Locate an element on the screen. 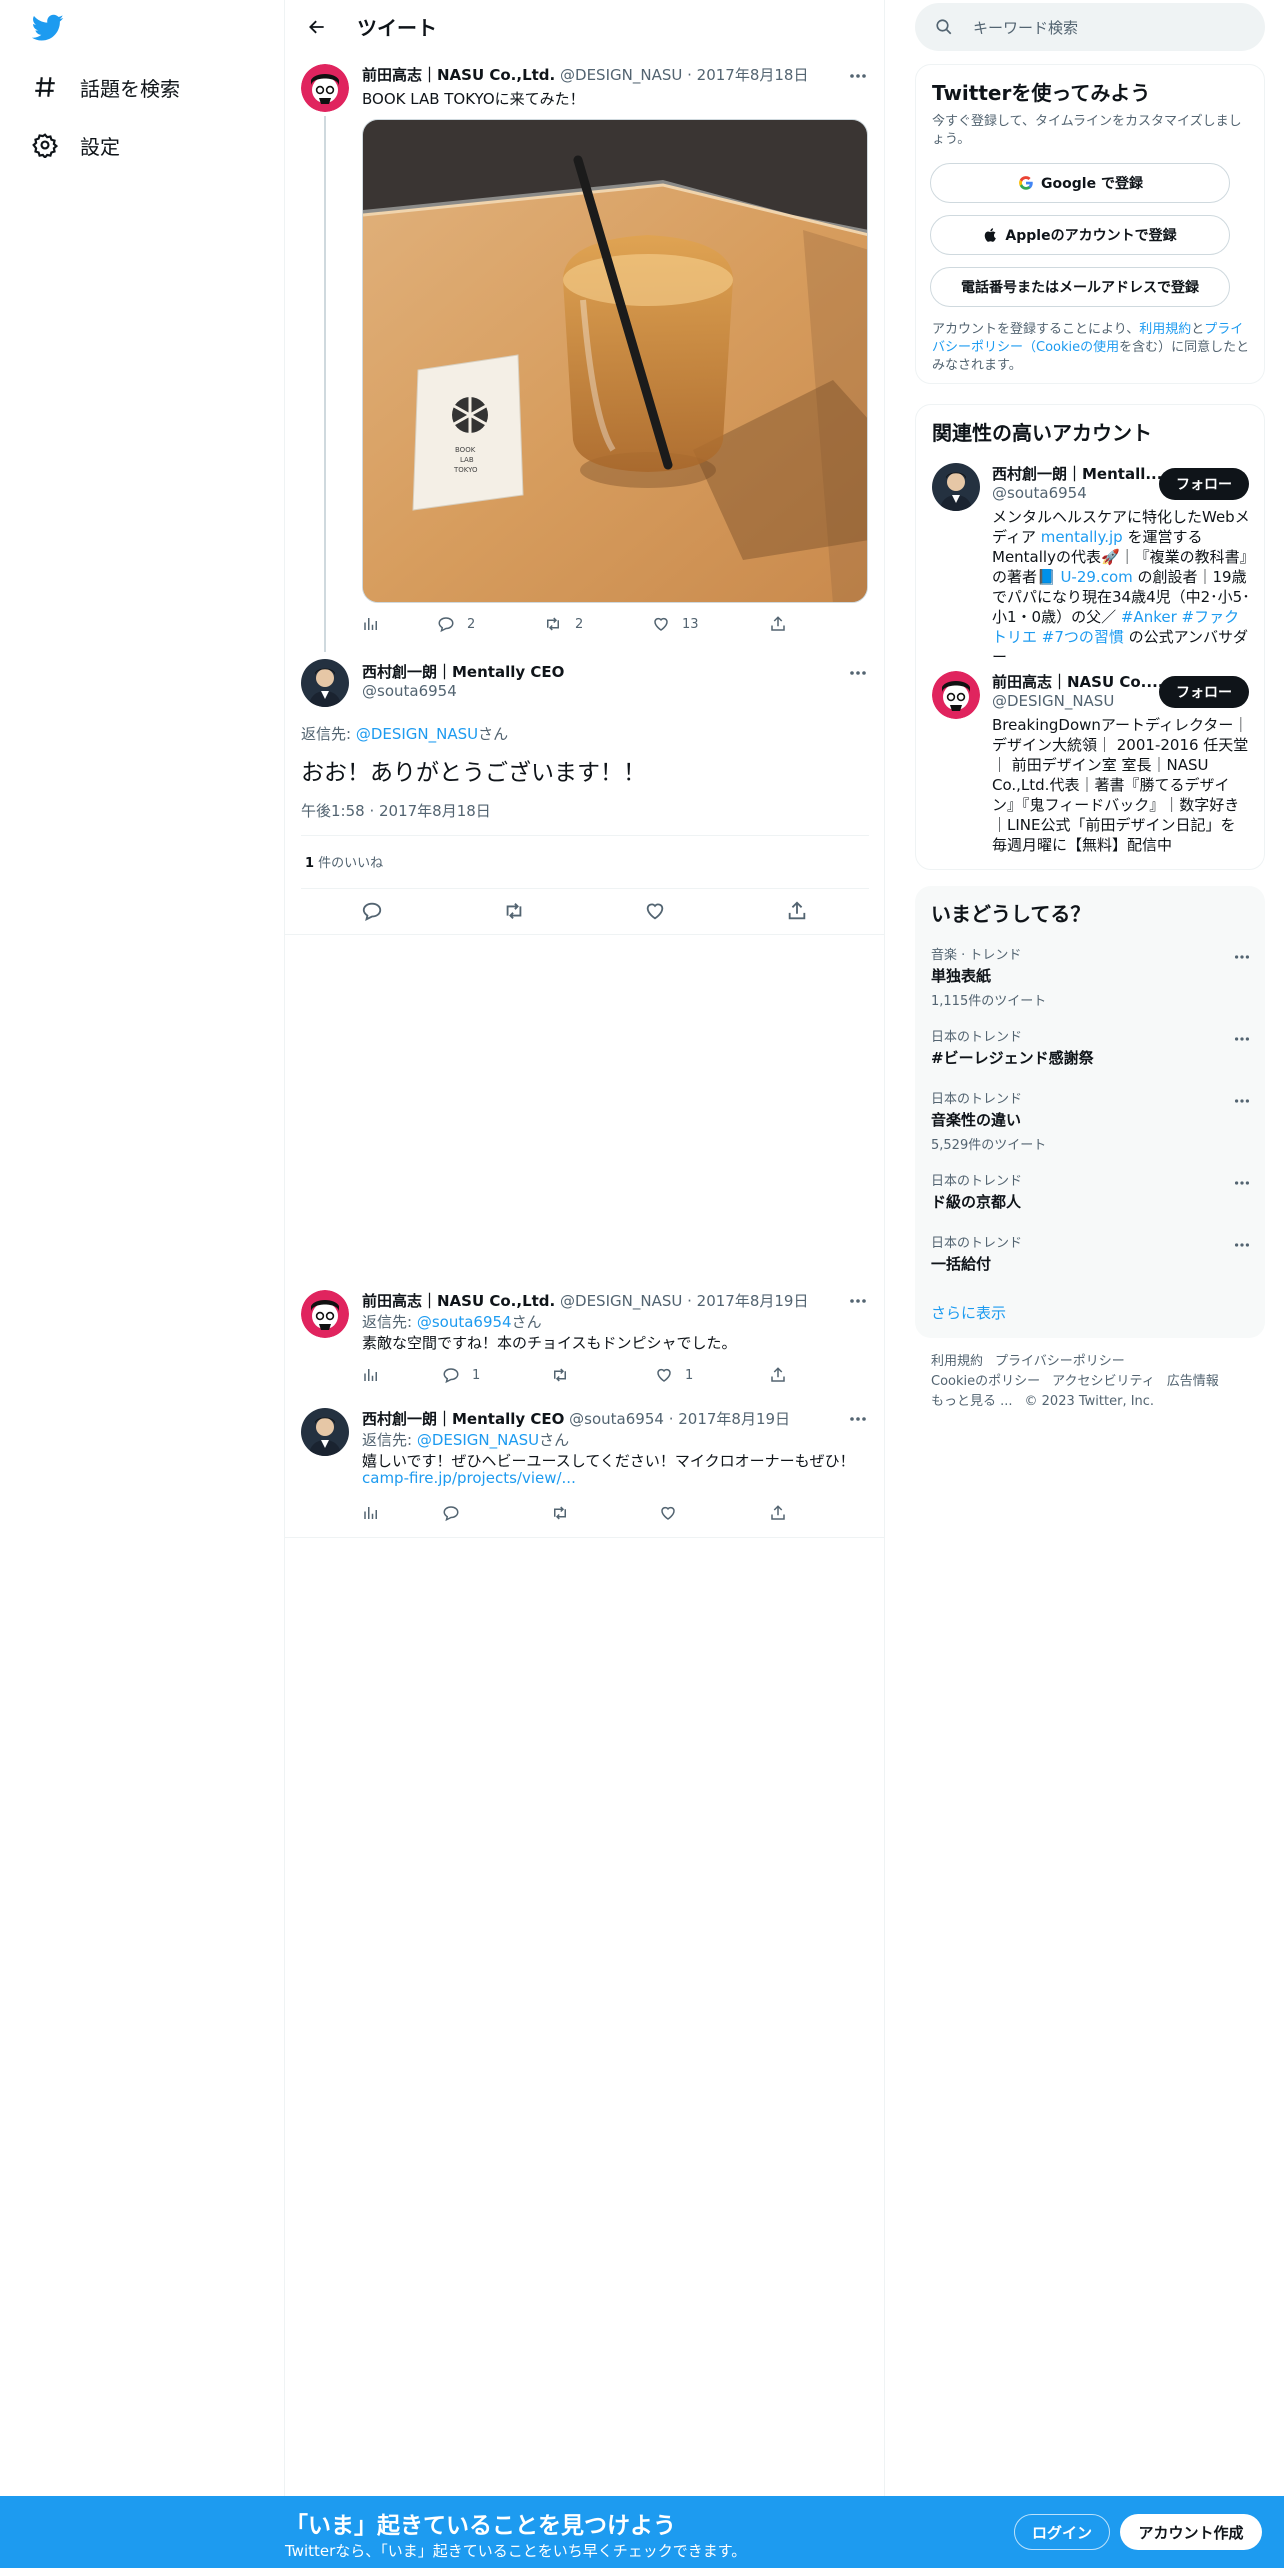 The height and width of the screenshot is (2568, 1284). footer-ads-link: 広告情報 is located at coordinates (1193, 1381).